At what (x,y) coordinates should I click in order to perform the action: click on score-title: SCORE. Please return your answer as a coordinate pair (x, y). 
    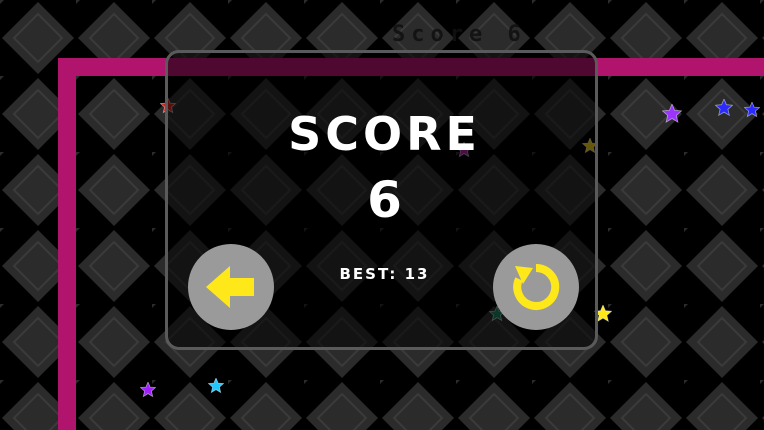
    Looking at the image, I should click on (384, 134).